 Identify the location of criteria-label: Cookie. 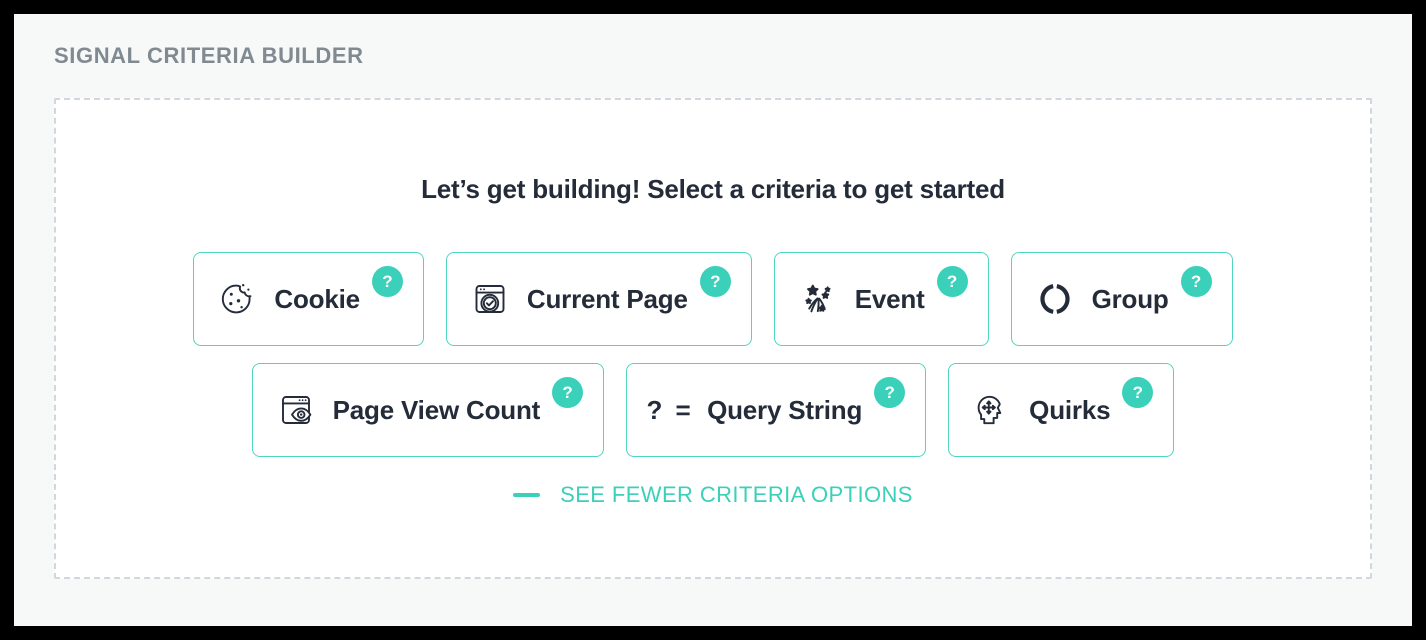
(317, 298).